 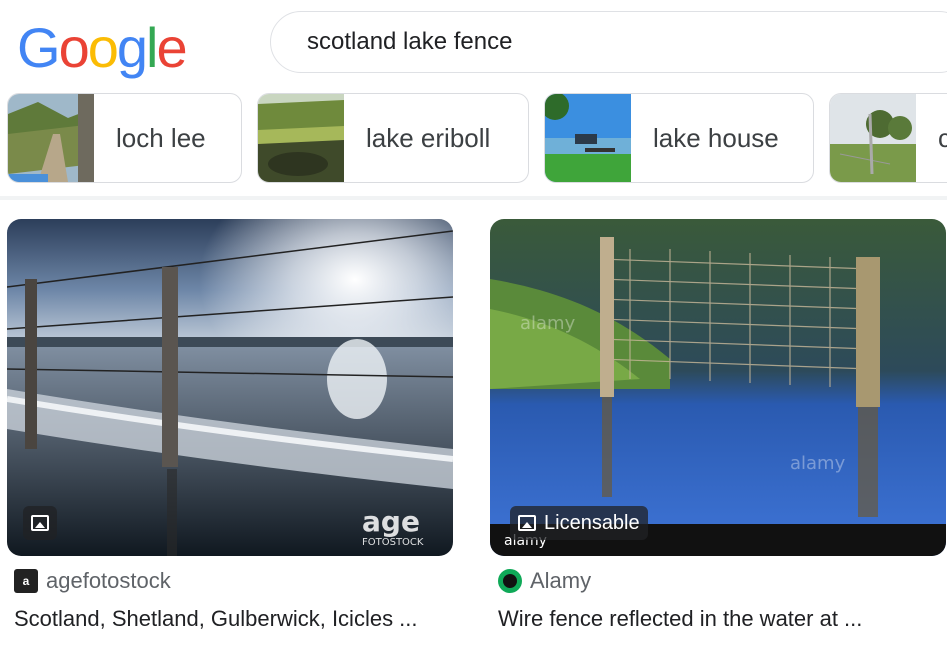 I want to click on svg-text: age, so click(x=391, y=521).